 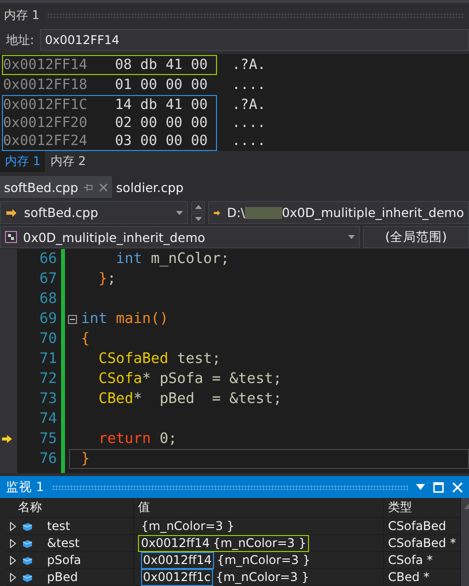 I want to click on scroll-down-button, so click(x=198, y=218).